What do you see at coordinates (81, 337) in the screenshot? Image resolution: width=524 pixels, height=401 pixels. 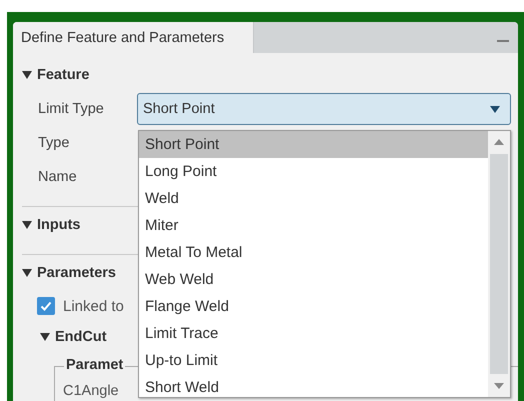 I see `section-title: EndCut` at bounding box center [81, 337].